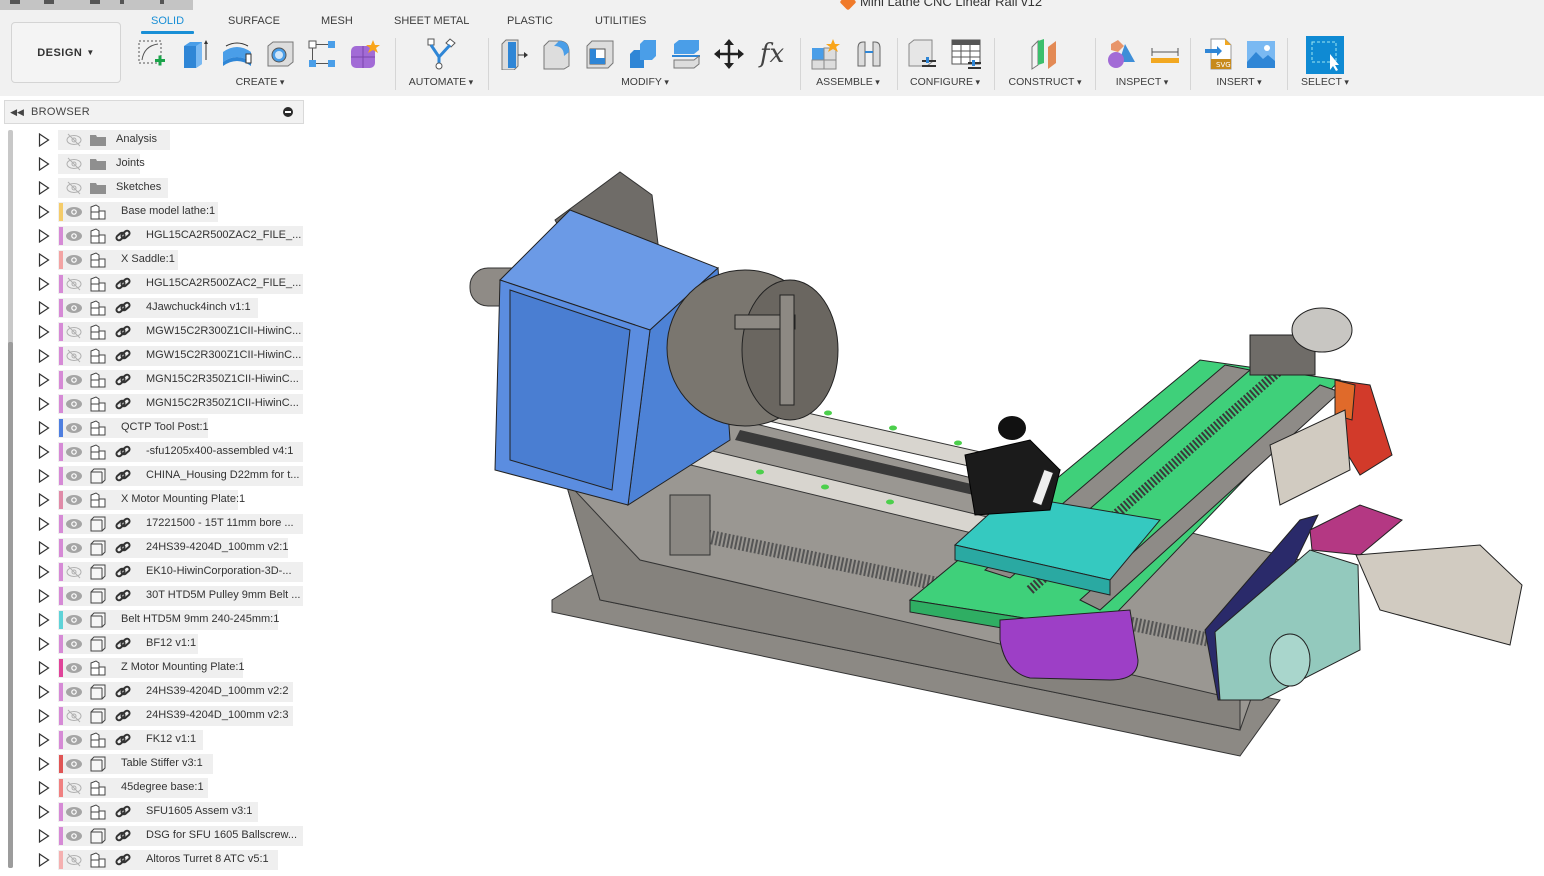 This screenshot has width=1544, height=876. What do you see at coordinates (441, 54) in the screenshot?
I see `automate-icon` at bounding box center [441, 54].